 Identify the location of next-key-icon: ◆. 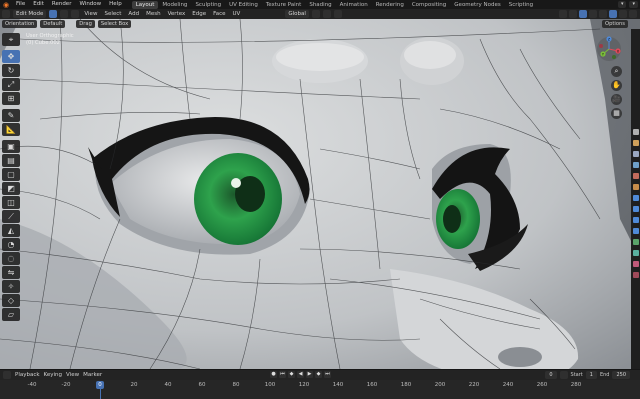
(318, 374).